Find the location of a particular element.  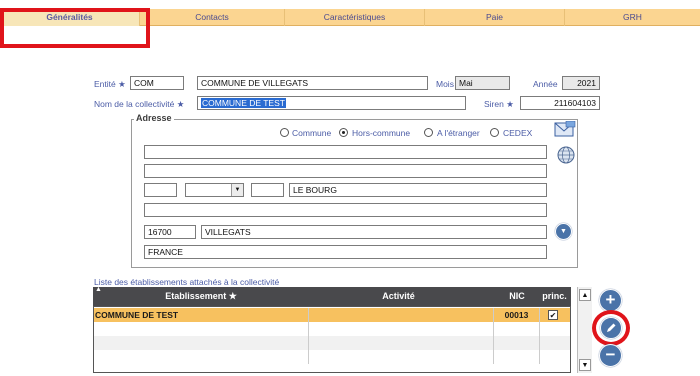

radio-hors-commune-label: Hors-commune is located at coordinates (381, 133).